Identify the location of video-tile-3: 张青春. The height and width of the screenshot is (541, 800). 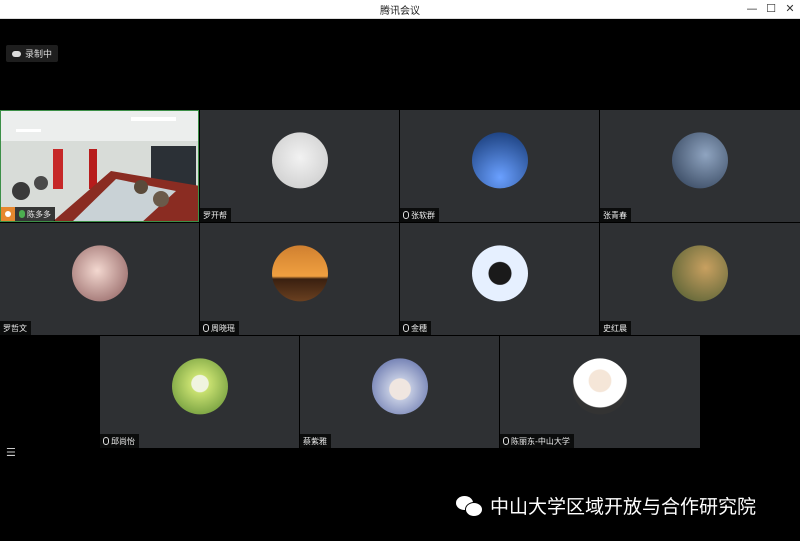
(700, 166).